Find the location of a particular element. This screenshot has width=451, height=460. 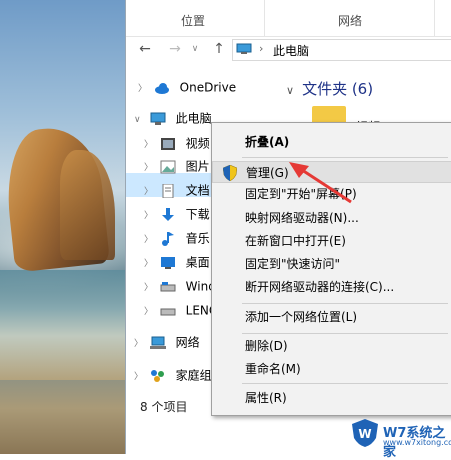

menu-item-label: 折叠(A) is located at coordinates (267, 142).